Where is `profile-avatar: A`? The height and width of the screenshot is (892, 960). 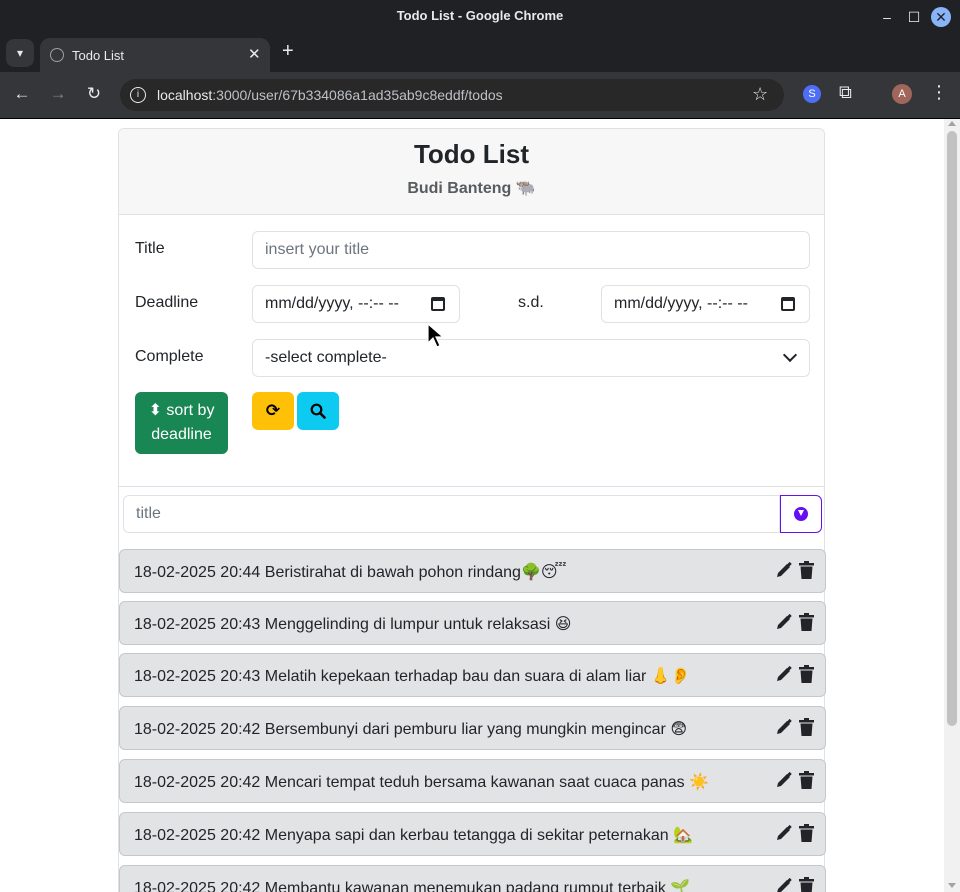 profile-avatar: A is located at coordinates (902, 94).